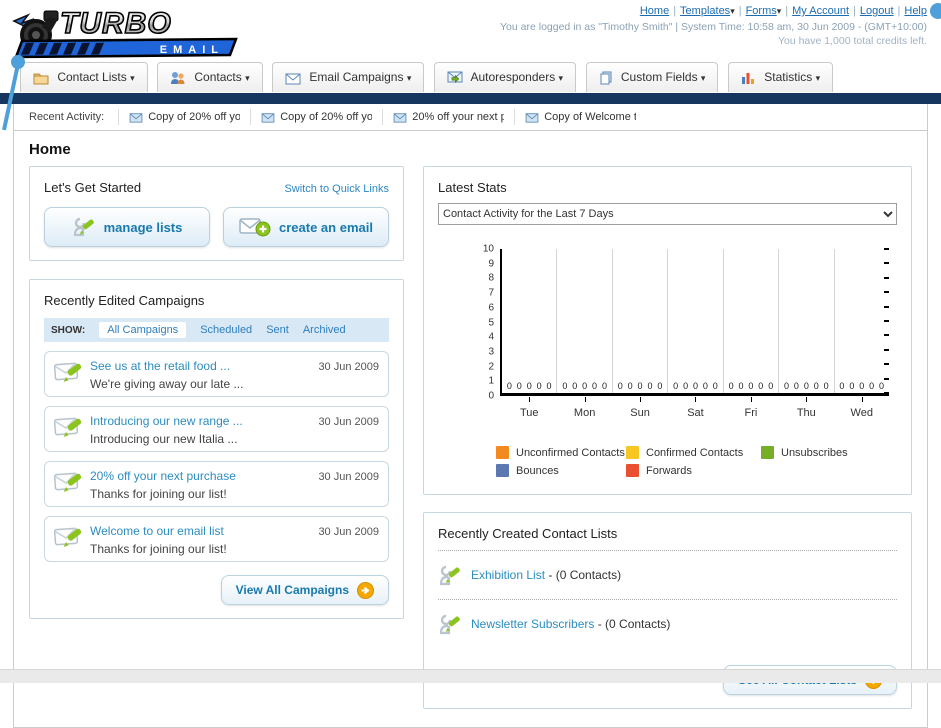  What do you see at coordinates (163, 476) in the screenshot?
I see `campaign-title-link: 20% off your next purchase` at bounding box center [163, 476].